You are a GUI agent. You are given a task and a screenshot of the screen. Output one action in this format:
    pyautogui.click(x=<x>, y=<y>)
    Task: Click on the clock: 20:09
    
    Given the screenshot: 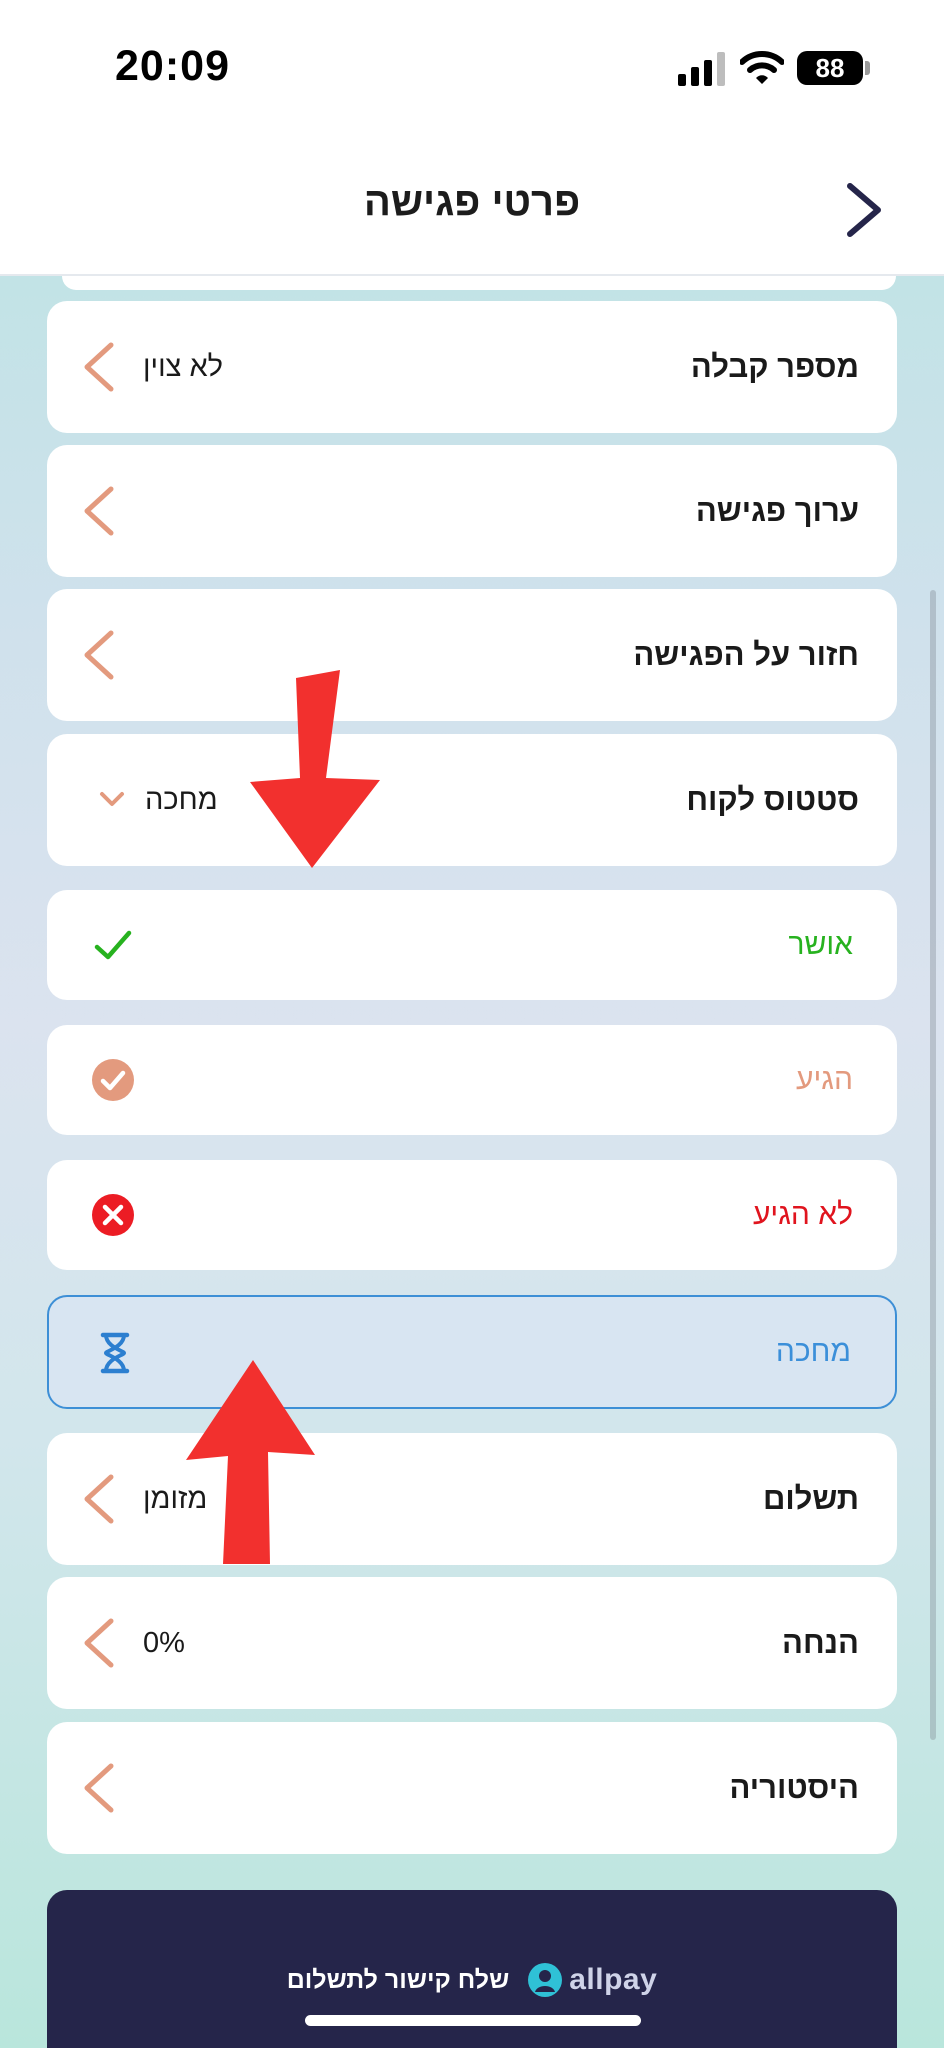 What is the action you would take?
    pyautogui.click(x=172, y=66)
    